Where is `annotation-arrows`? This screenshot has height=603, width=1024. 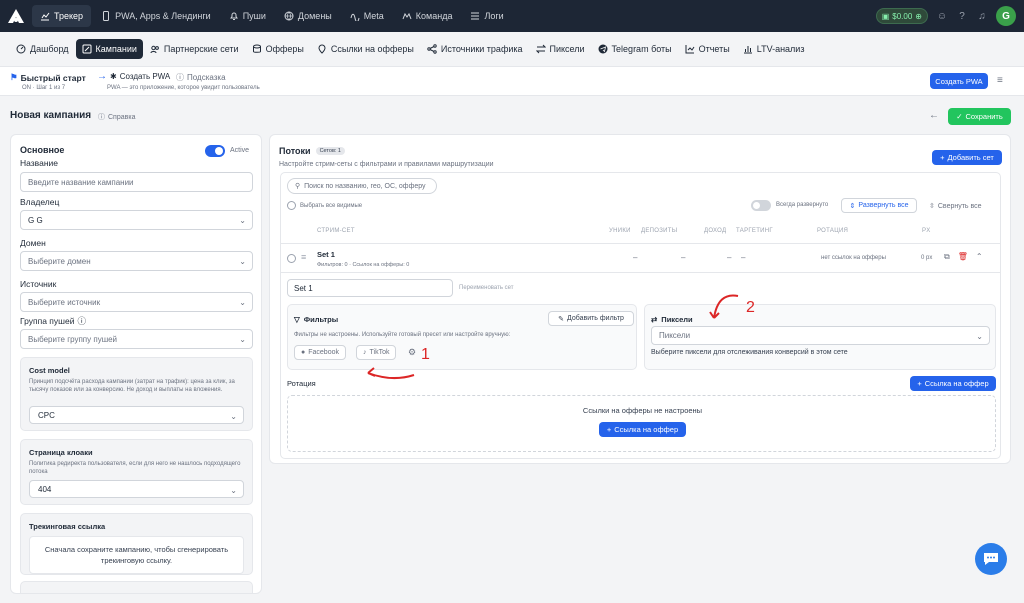 annotation-arrows is located at coordinates (553, 336).